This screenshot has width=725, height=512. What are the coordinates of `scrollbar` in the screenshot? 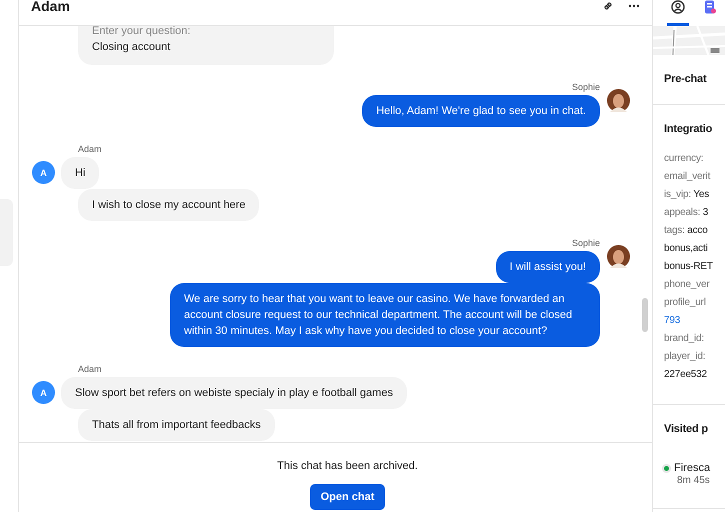 It's located at (645, 315).